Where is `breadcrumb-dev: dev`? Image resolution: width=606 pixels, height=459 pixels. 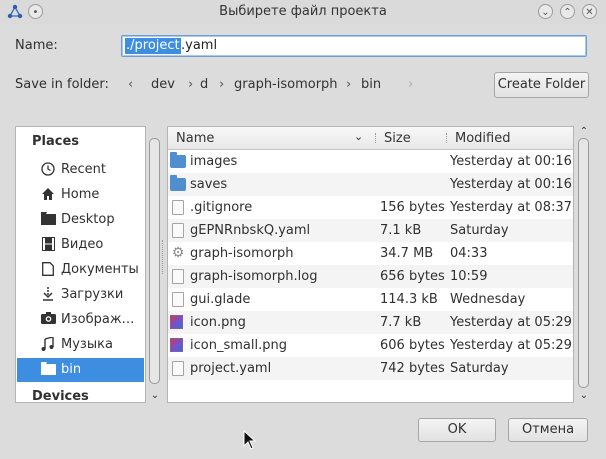 breadcrumb-dev: dev is located at coordinates (163, 84).